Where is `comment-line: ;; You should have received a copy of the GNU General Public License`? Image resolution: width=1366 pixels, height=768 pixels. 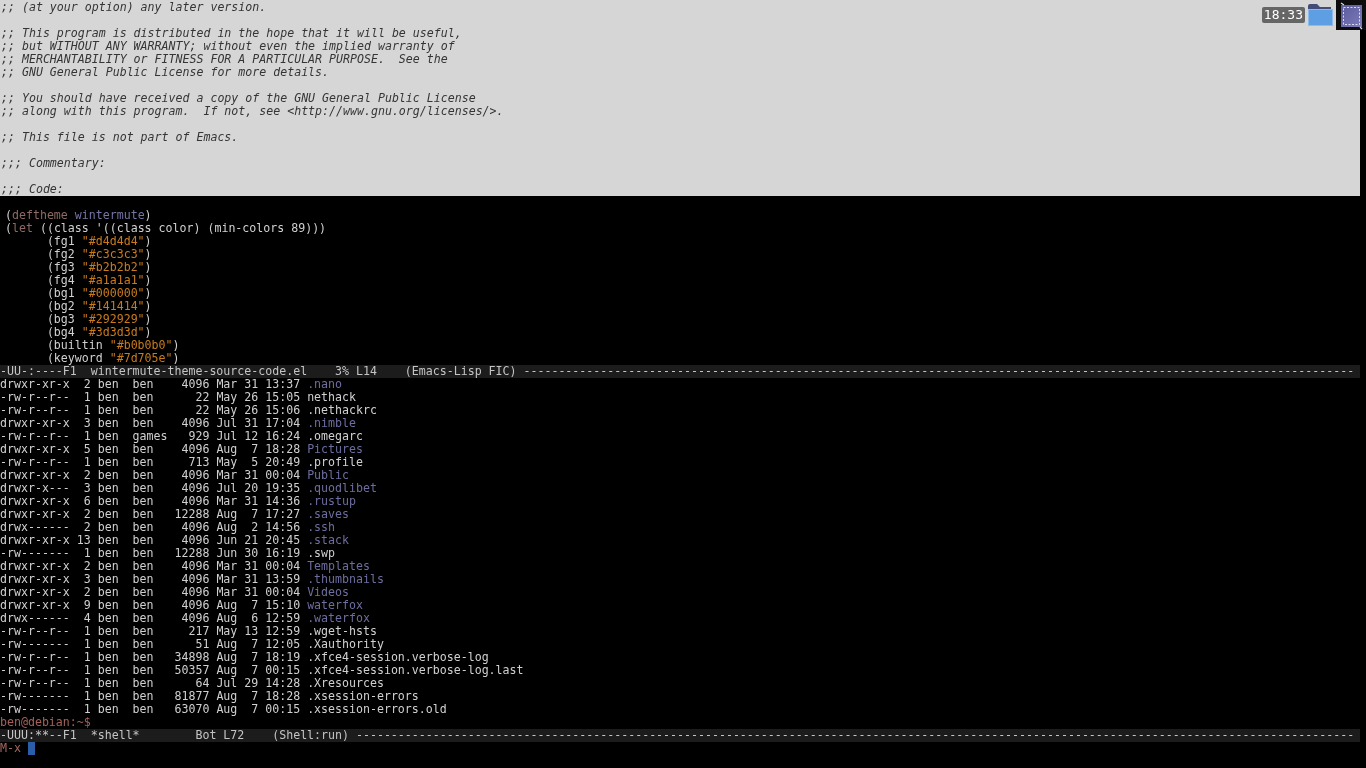
comment-line: ;; You should have received a copy of the GNU General Public License is located at coordinates (238, 98).